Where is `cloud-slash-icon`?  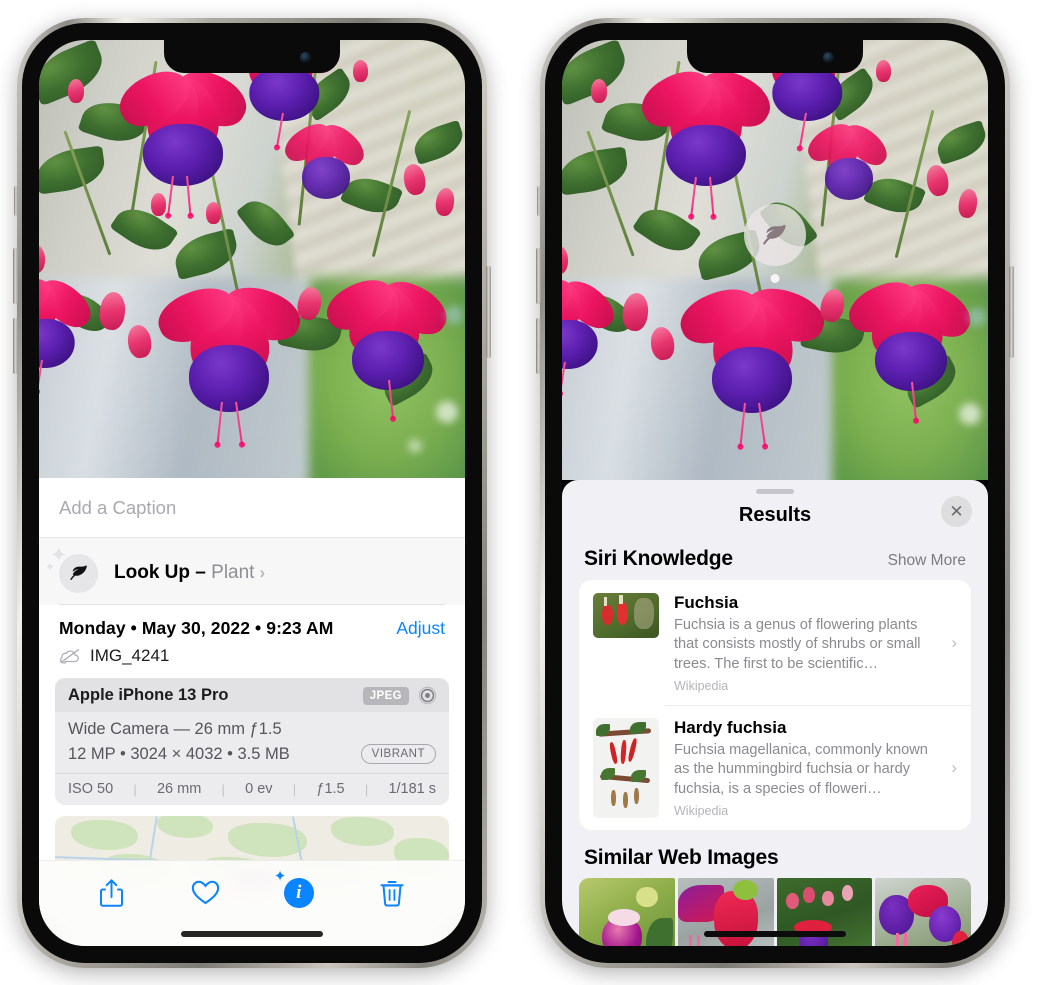 cloud-slash-icon is located at coordinates (70, 656).